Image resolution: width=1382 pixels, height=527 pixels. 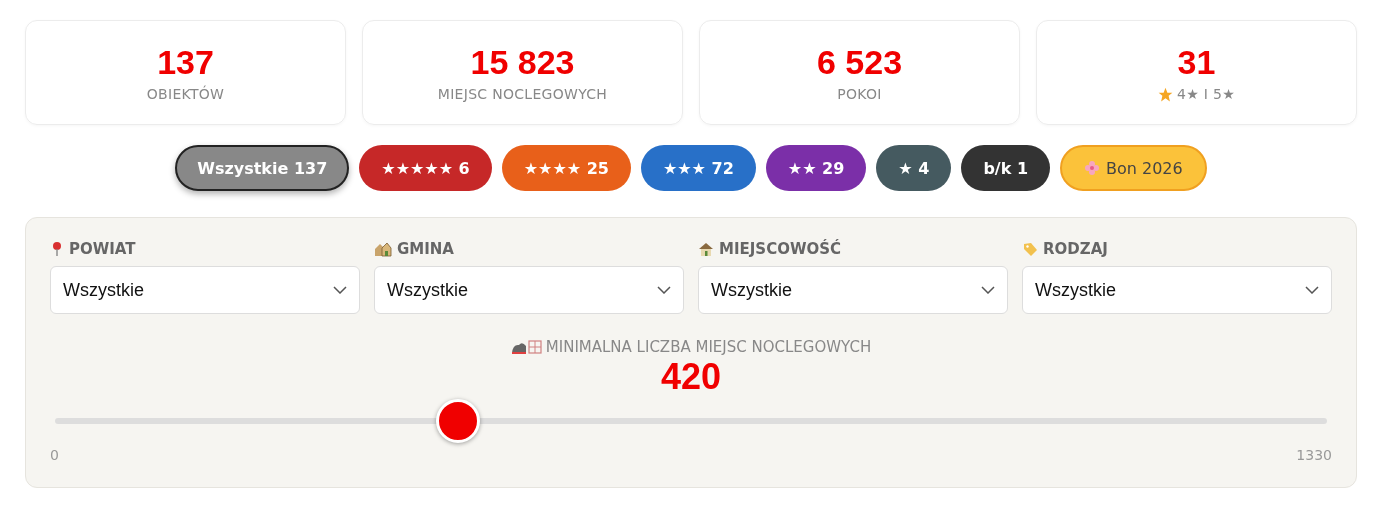 What do you see at coordinates (1092, 168) in the screenshot?
I see `flower-icon` at bounding box center [1092, 168].